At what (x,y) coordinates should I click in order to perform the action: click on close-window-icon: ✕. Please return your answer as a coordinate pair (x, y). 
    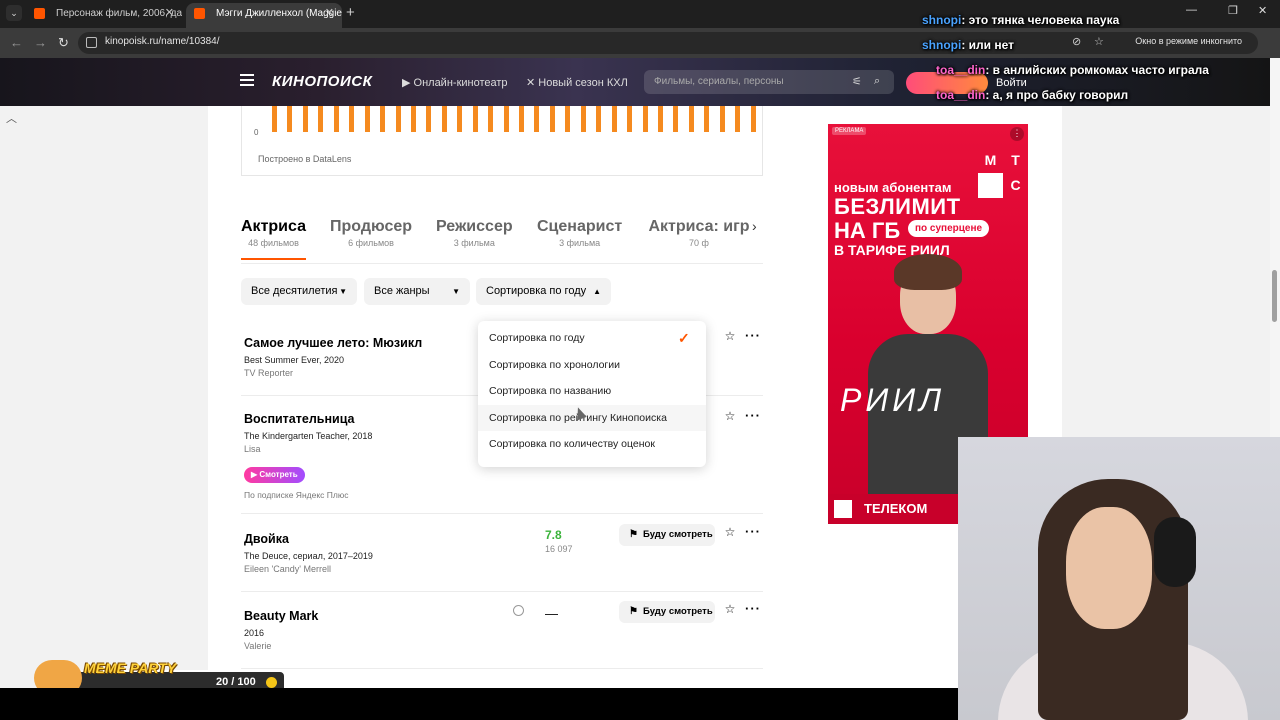
    Looking at the image, I should click on (1262, 10).